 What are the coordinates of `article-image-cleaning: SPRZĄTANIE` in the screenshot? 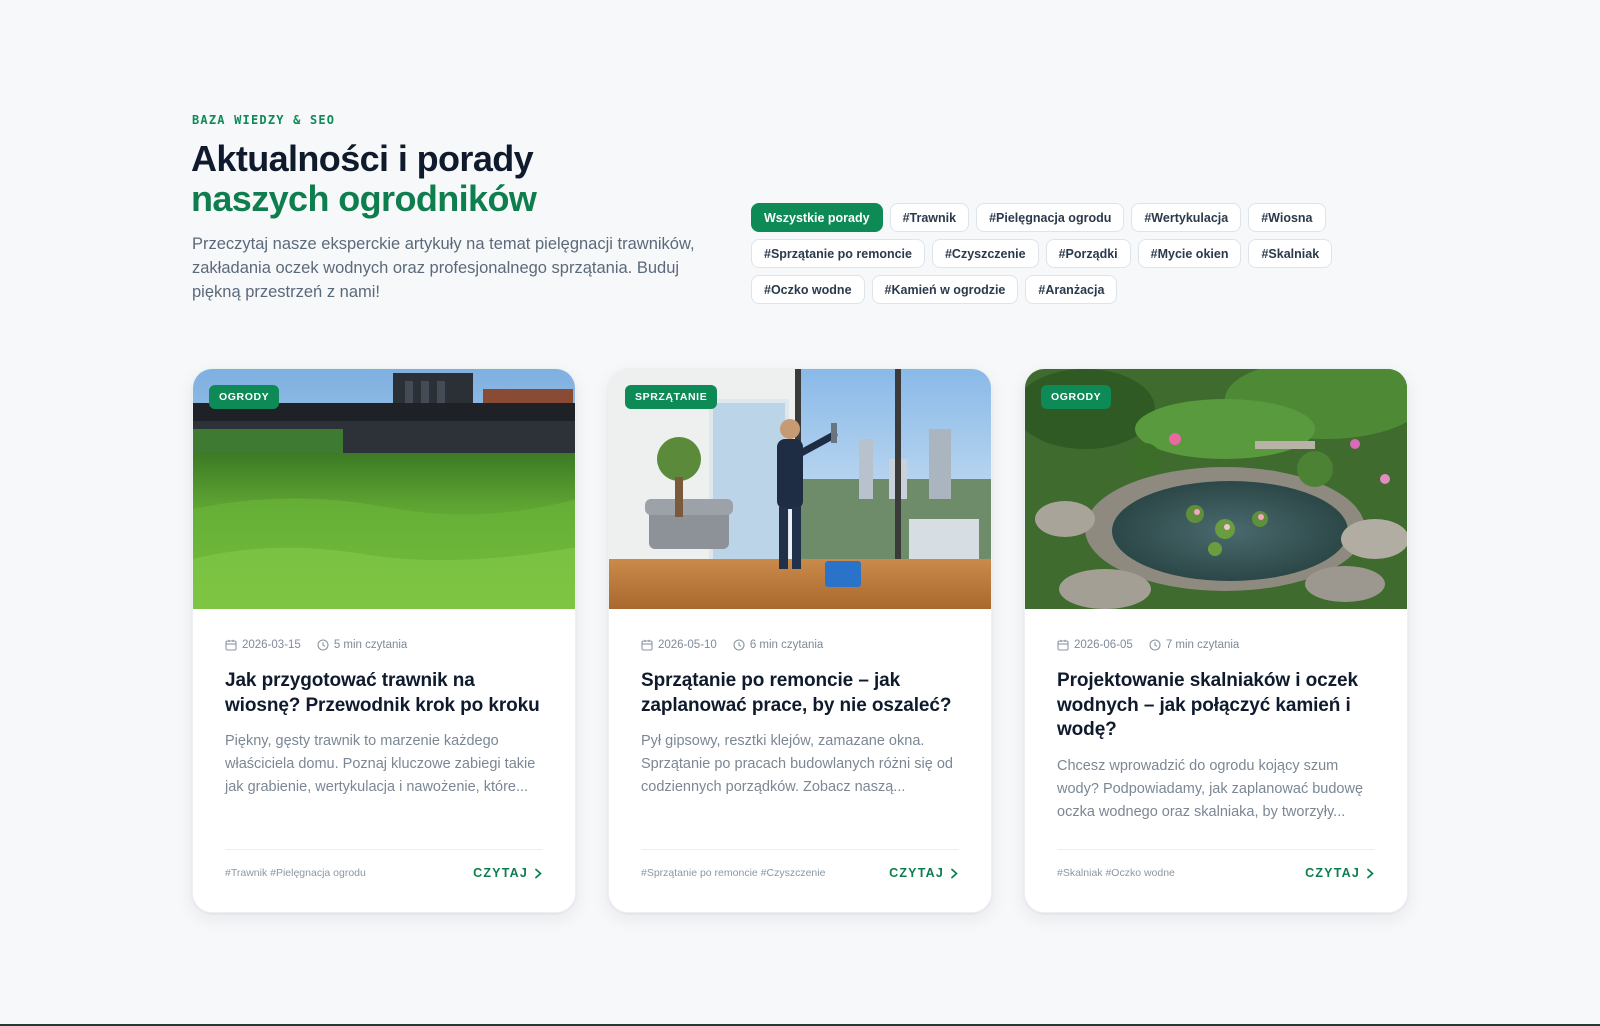 It's located at (800, 489).